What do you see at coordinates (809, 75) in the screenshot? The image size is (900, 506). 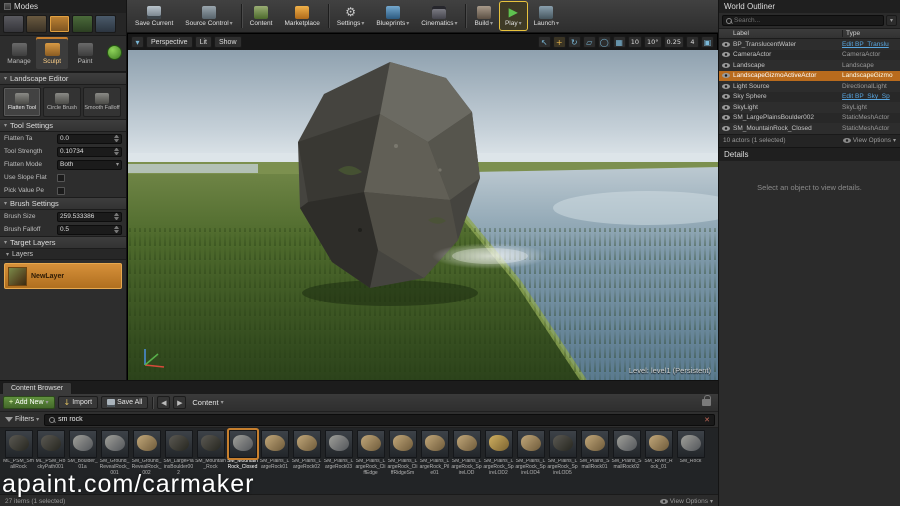 I see `outliner-row: LandscapeGizmoActiveActor LandscapeGizmo` at bounding box center [809, 75].